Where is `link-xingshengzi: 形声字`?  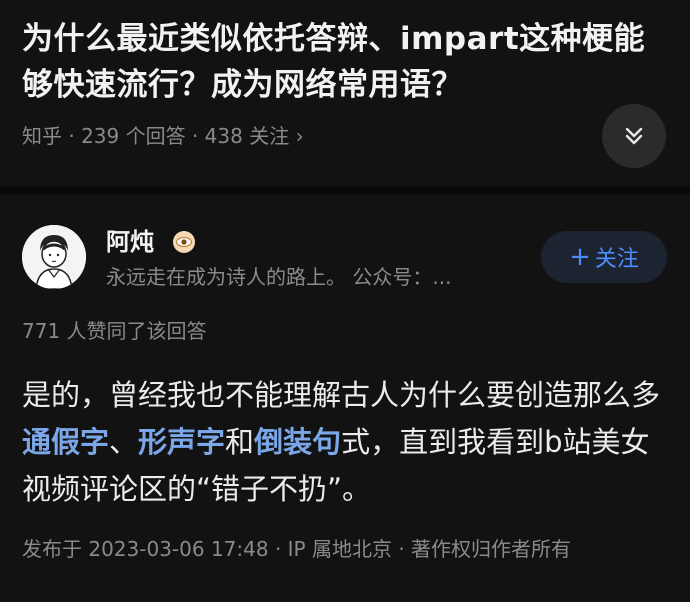 link-xingshengzi: 形声字 is located at coordinates (181, 442).